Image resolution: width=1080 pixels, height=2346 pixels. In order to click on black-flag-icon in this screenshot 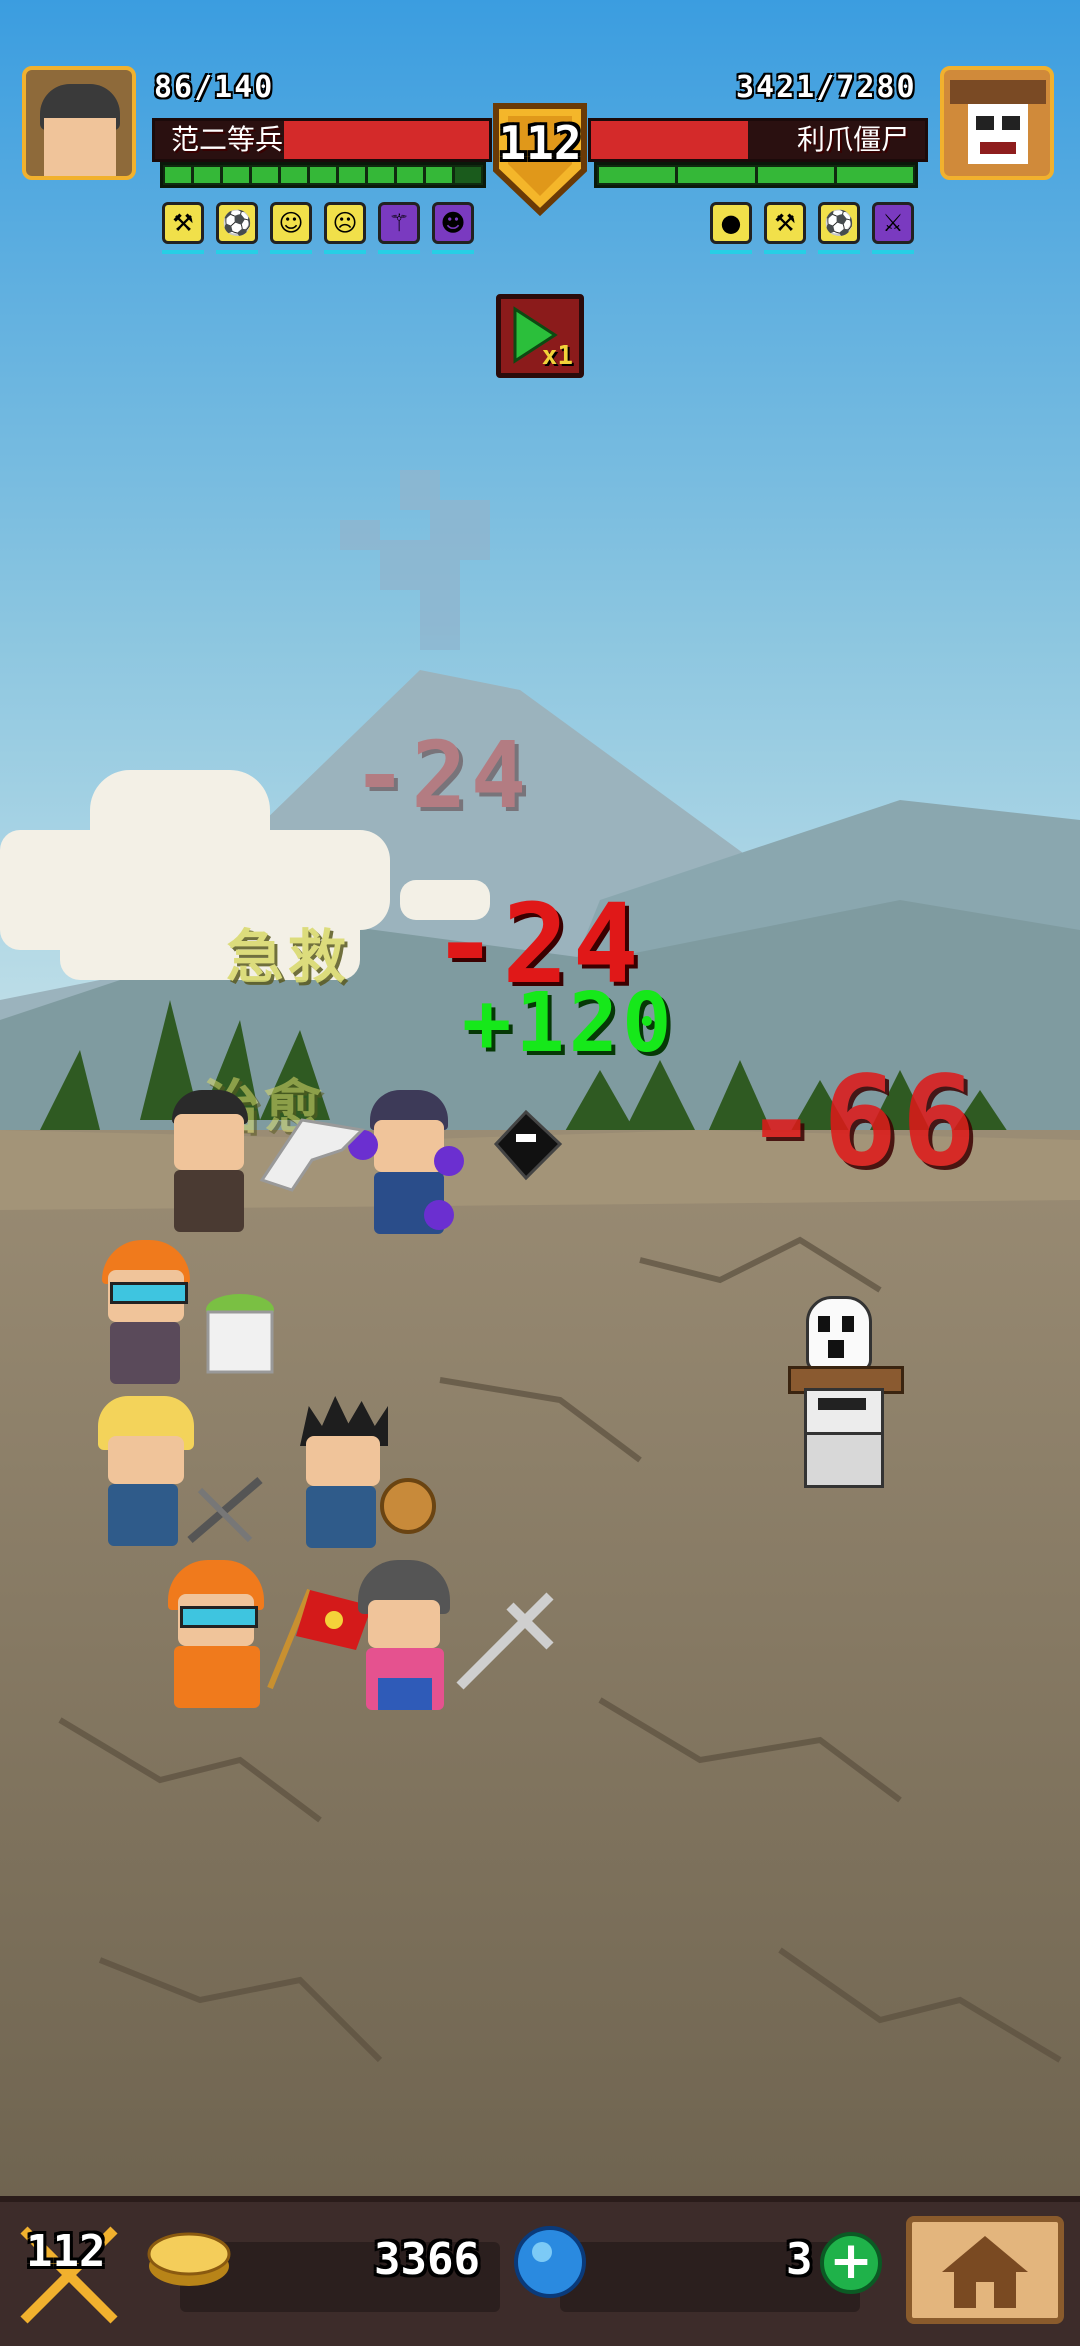, I will do `click(528, 1145)`.